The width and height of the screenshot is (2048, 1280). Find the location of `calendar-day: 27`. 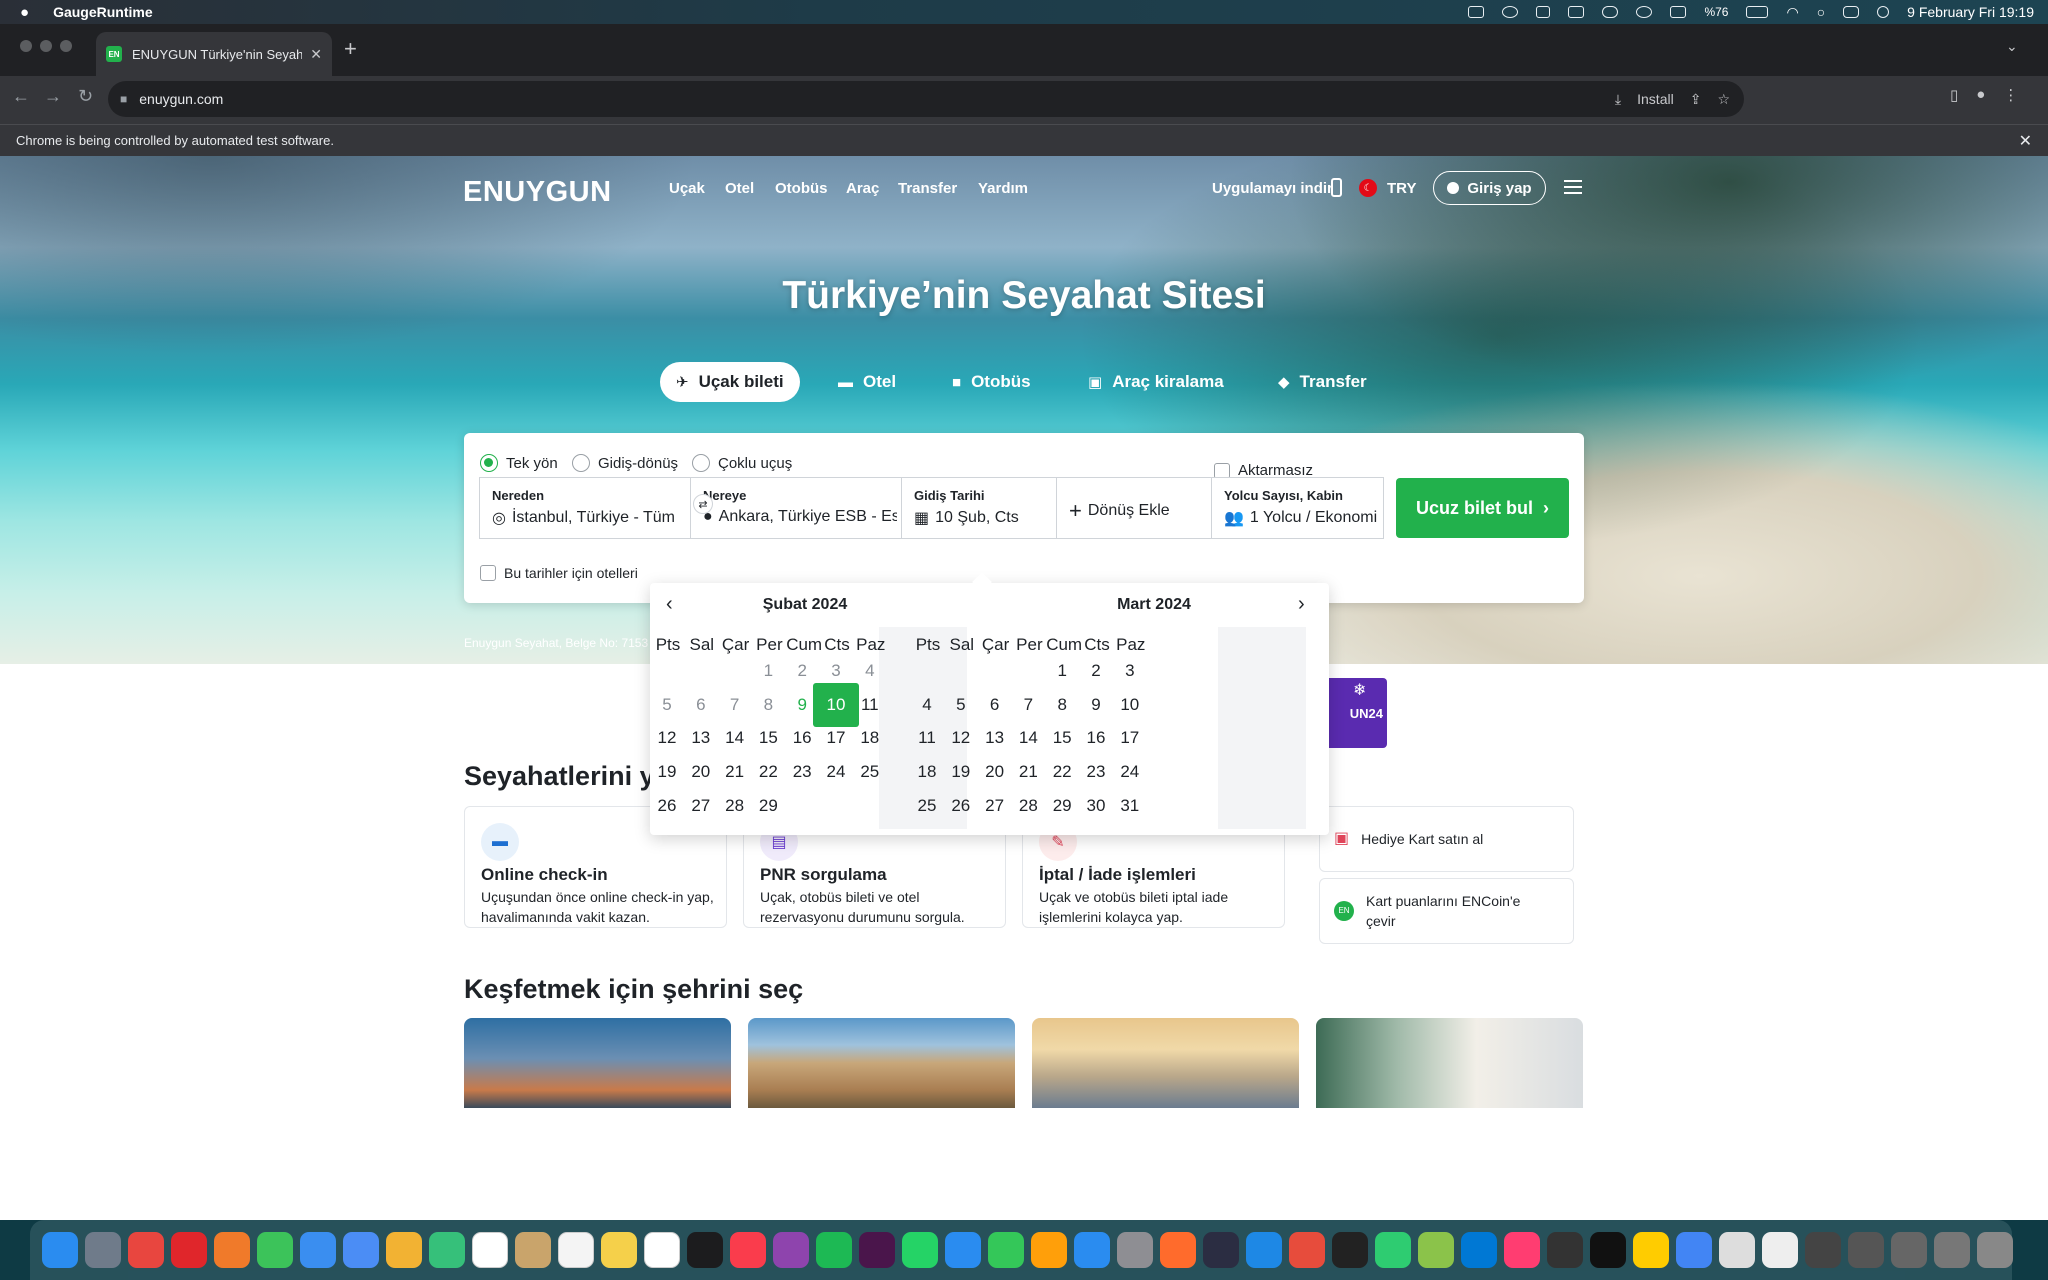

calendar-day: 27 is located at coordinates (701, 806).